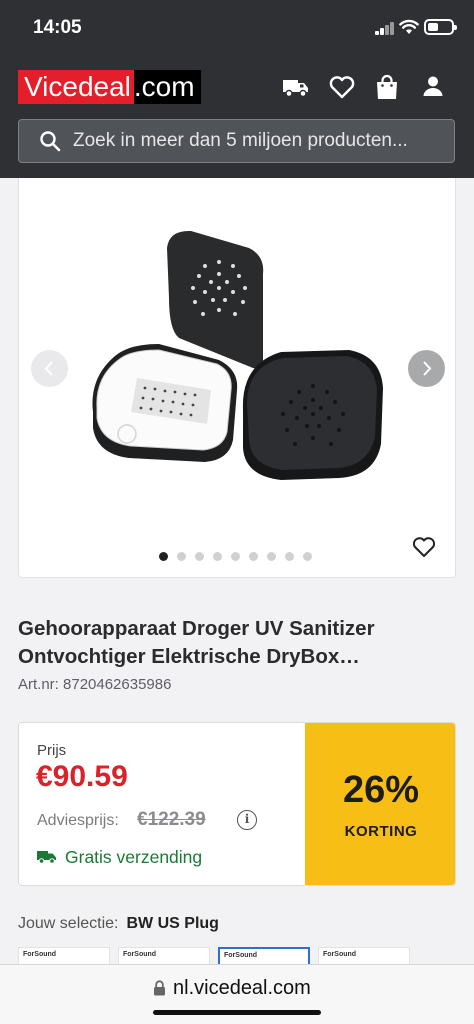 The height and width of the screenshot is (1024, 474). Describe the element at coordinates (50, 141) in the screenshot. I see `search-icon` at that location.